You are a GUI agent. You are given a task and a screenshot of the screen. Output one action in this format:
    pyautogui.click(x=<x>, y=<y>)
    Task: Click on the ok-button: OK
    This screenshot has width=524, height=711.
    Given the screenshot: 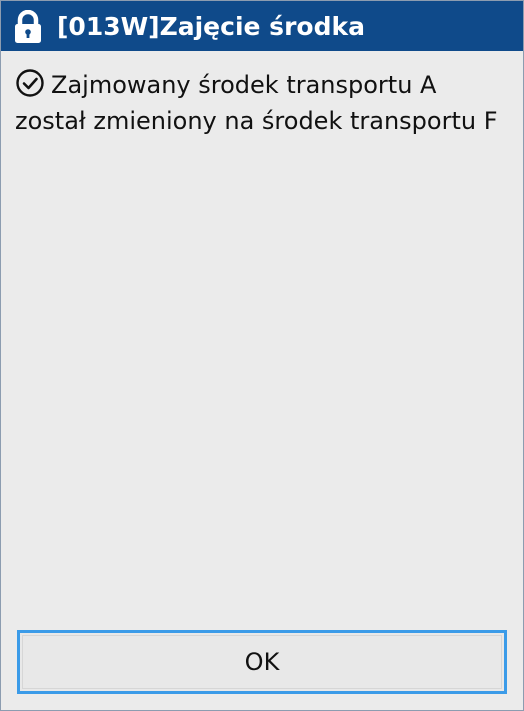 What is the action you would take?
    pyautogui.click(x=262, y=662)
    